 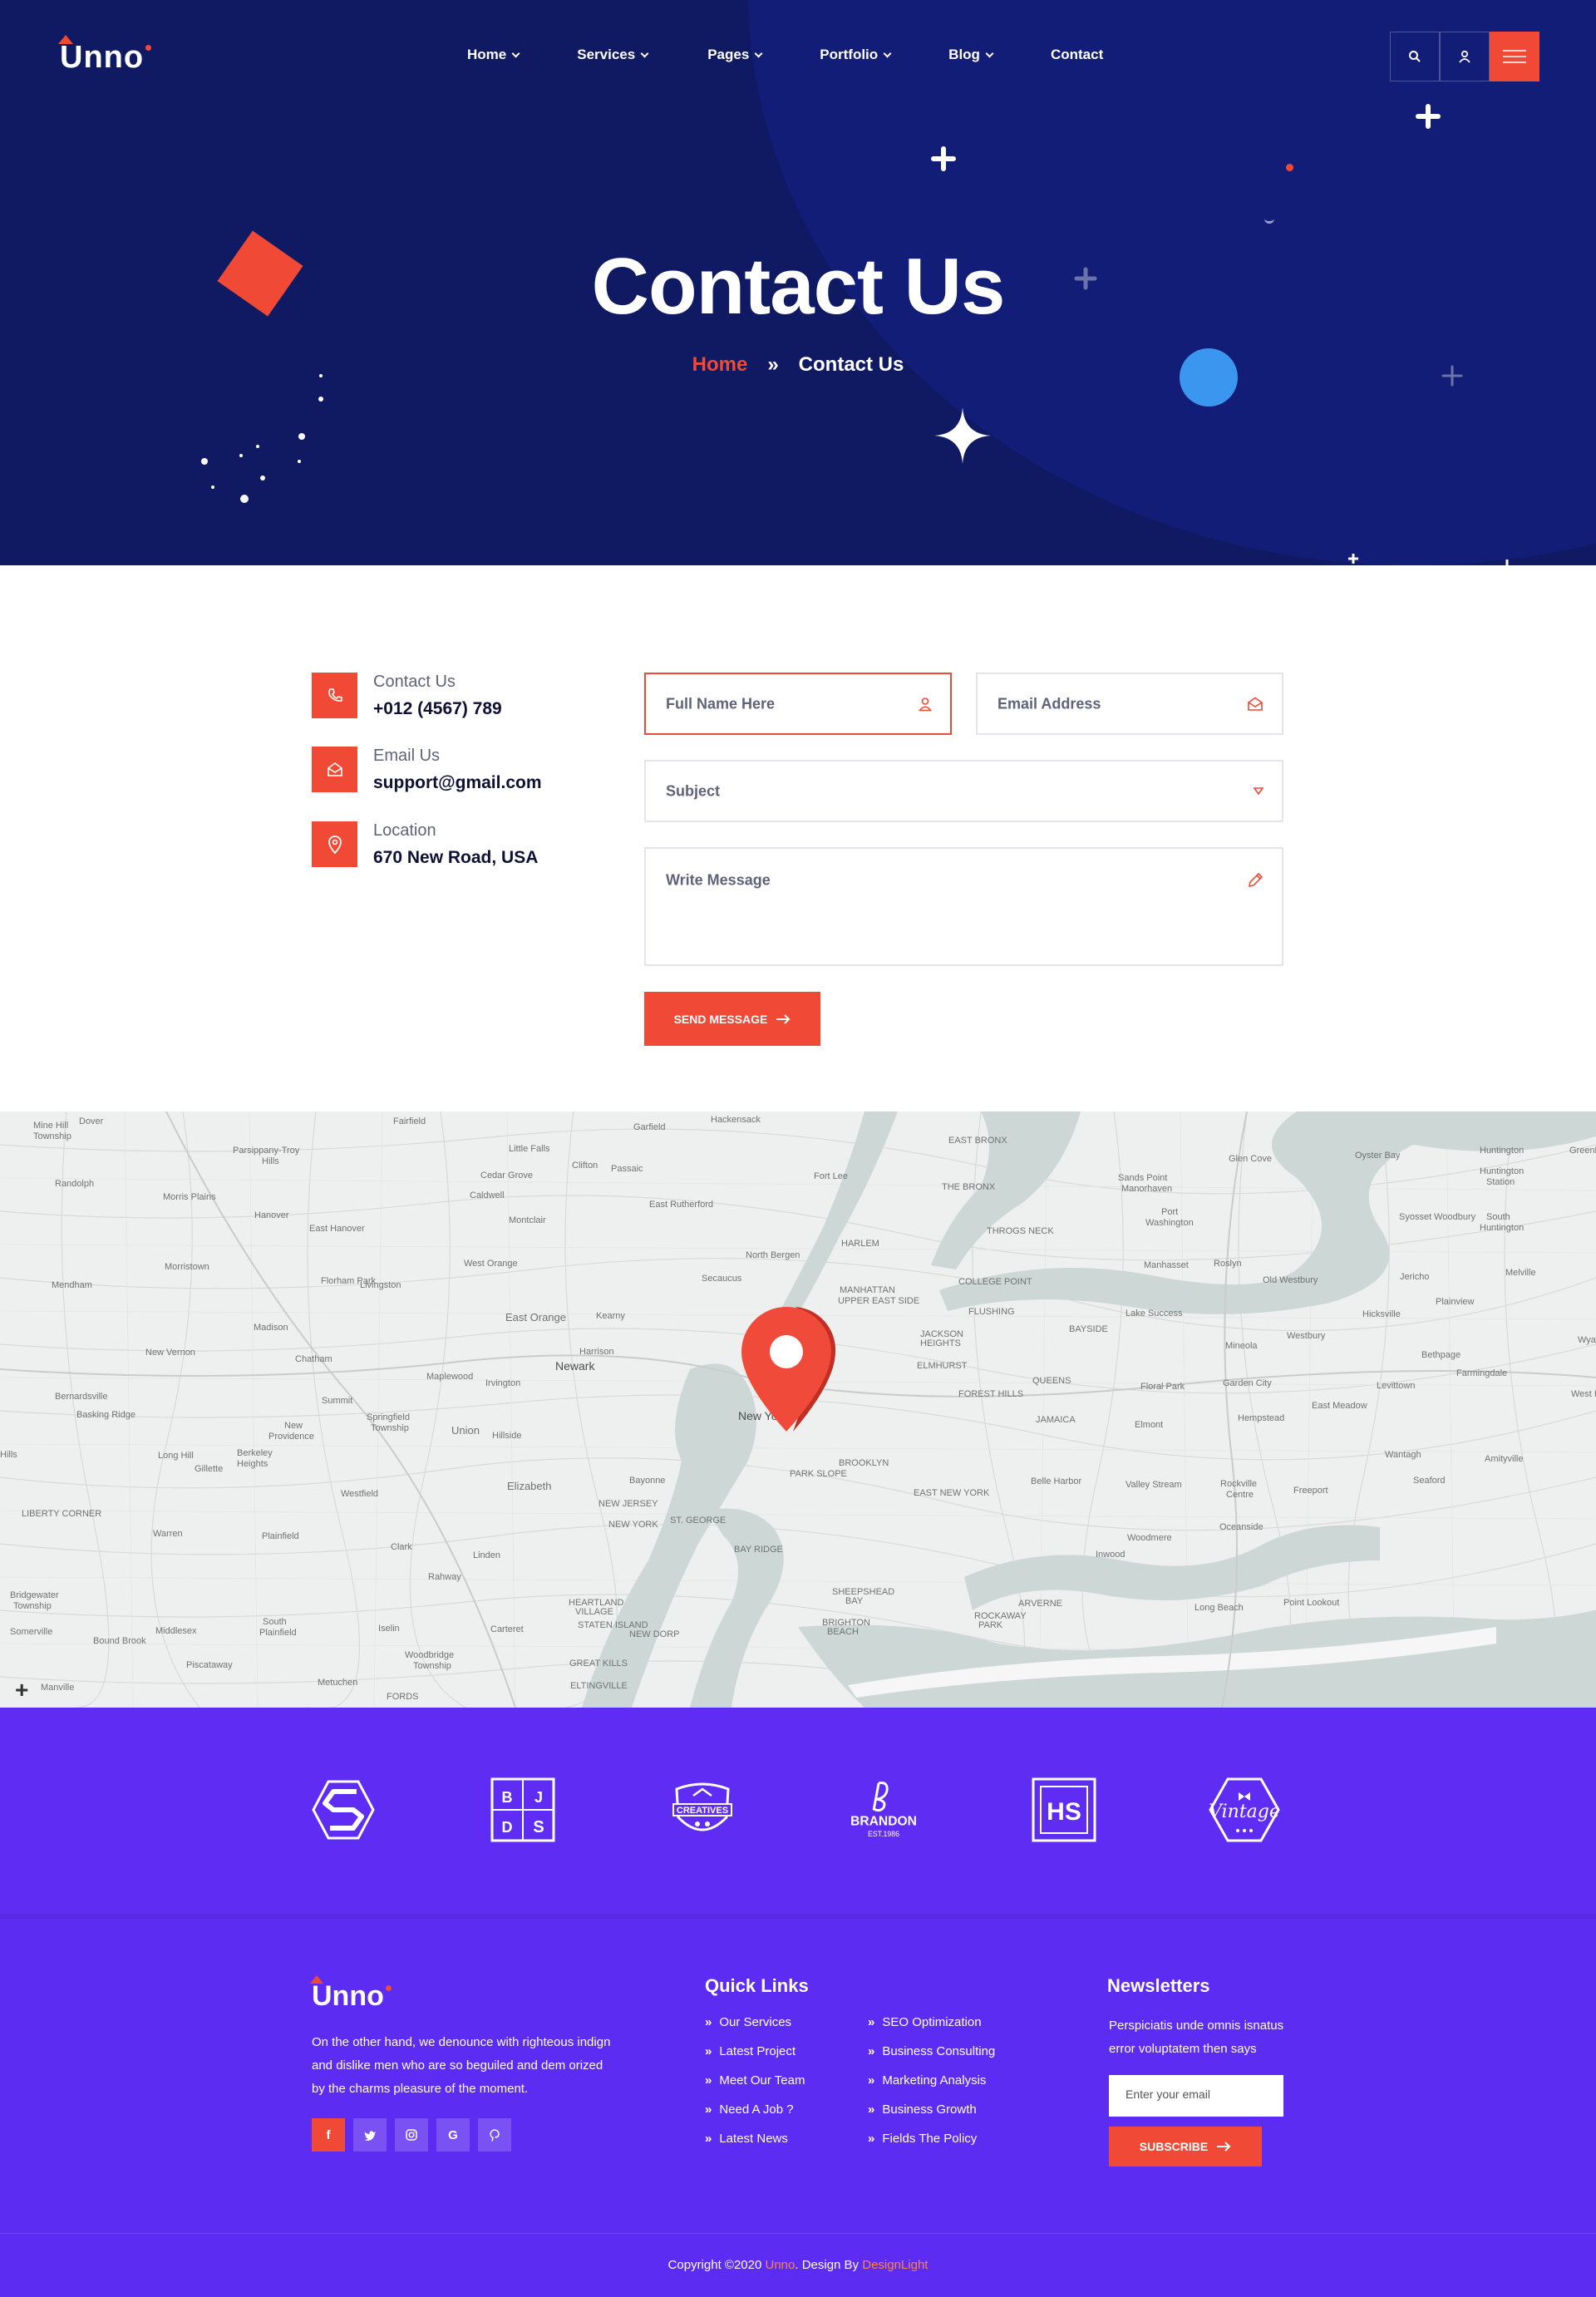 I want to click on svg-text: Morris Plains, so click(x=189, y=1197).